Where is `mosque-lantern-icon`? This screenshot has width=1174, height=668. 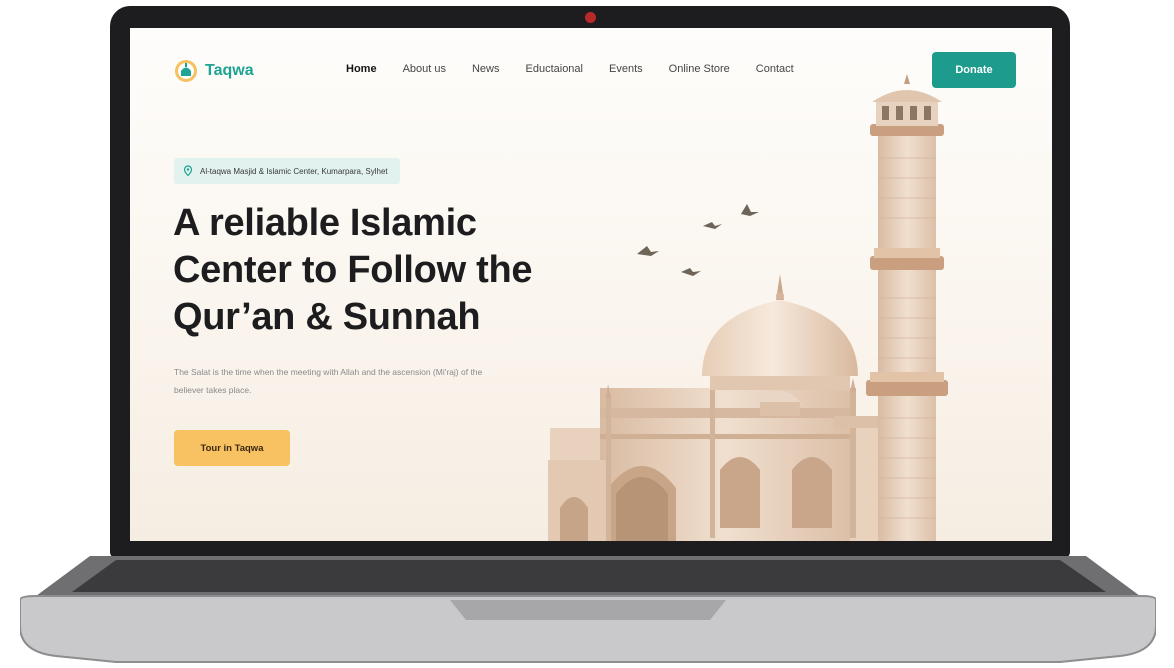
mosque-lantern-icon is located at coordinates (186, 71).